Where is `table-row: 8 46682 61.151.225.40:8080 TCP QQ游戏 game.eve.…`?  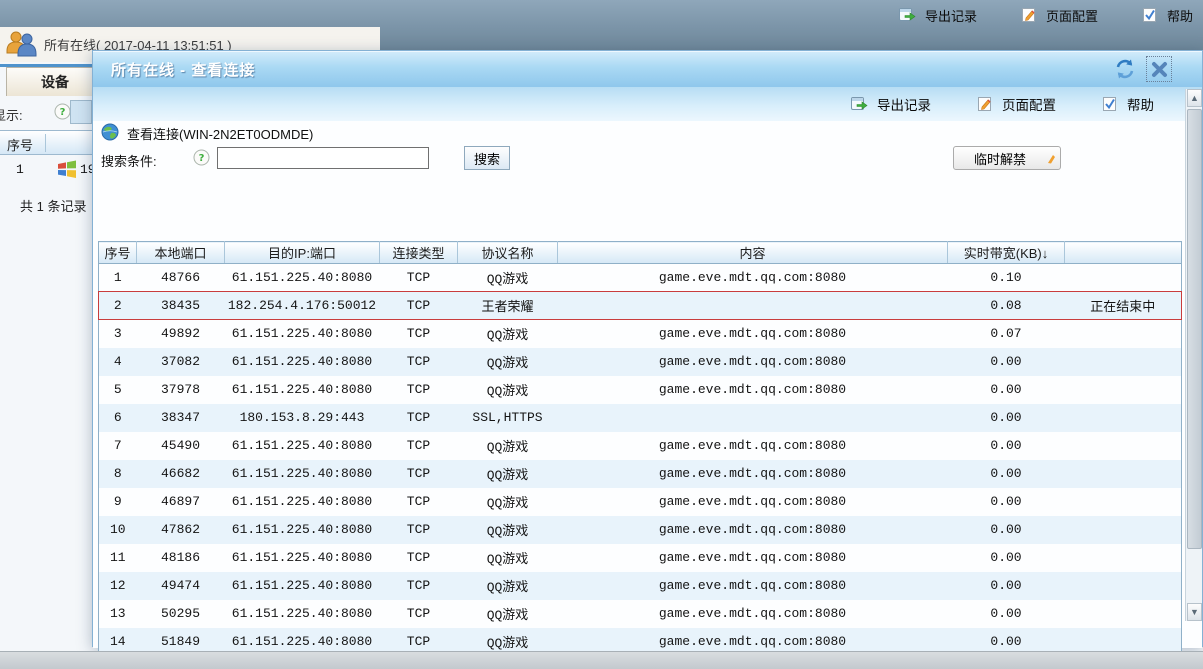 table-row: 8 46682 61.151.225.40:8080 TCP QQ游戏 game.eve.… is located at coordinates (640, 473).